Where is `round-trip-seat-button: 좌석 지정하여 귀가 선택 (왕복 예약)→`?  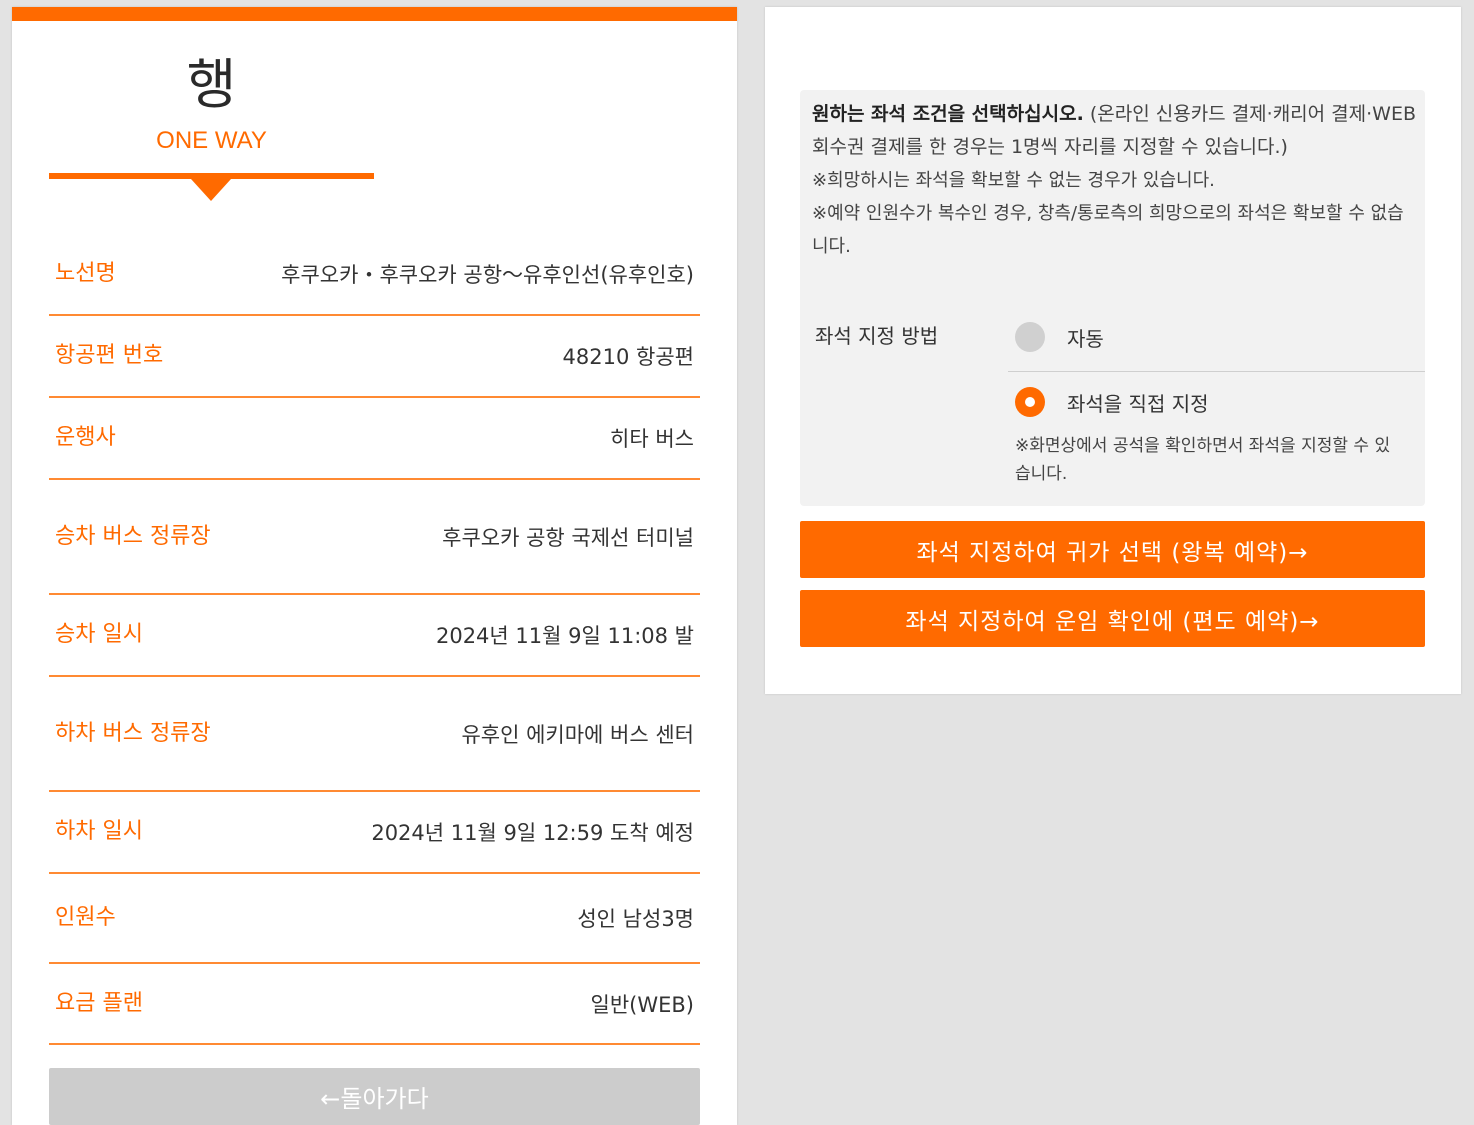 round-trip-seat-button: 좌석 지정하여 귀가 선택 (왕복 예약)→ is located at coordinates (1112, 549).